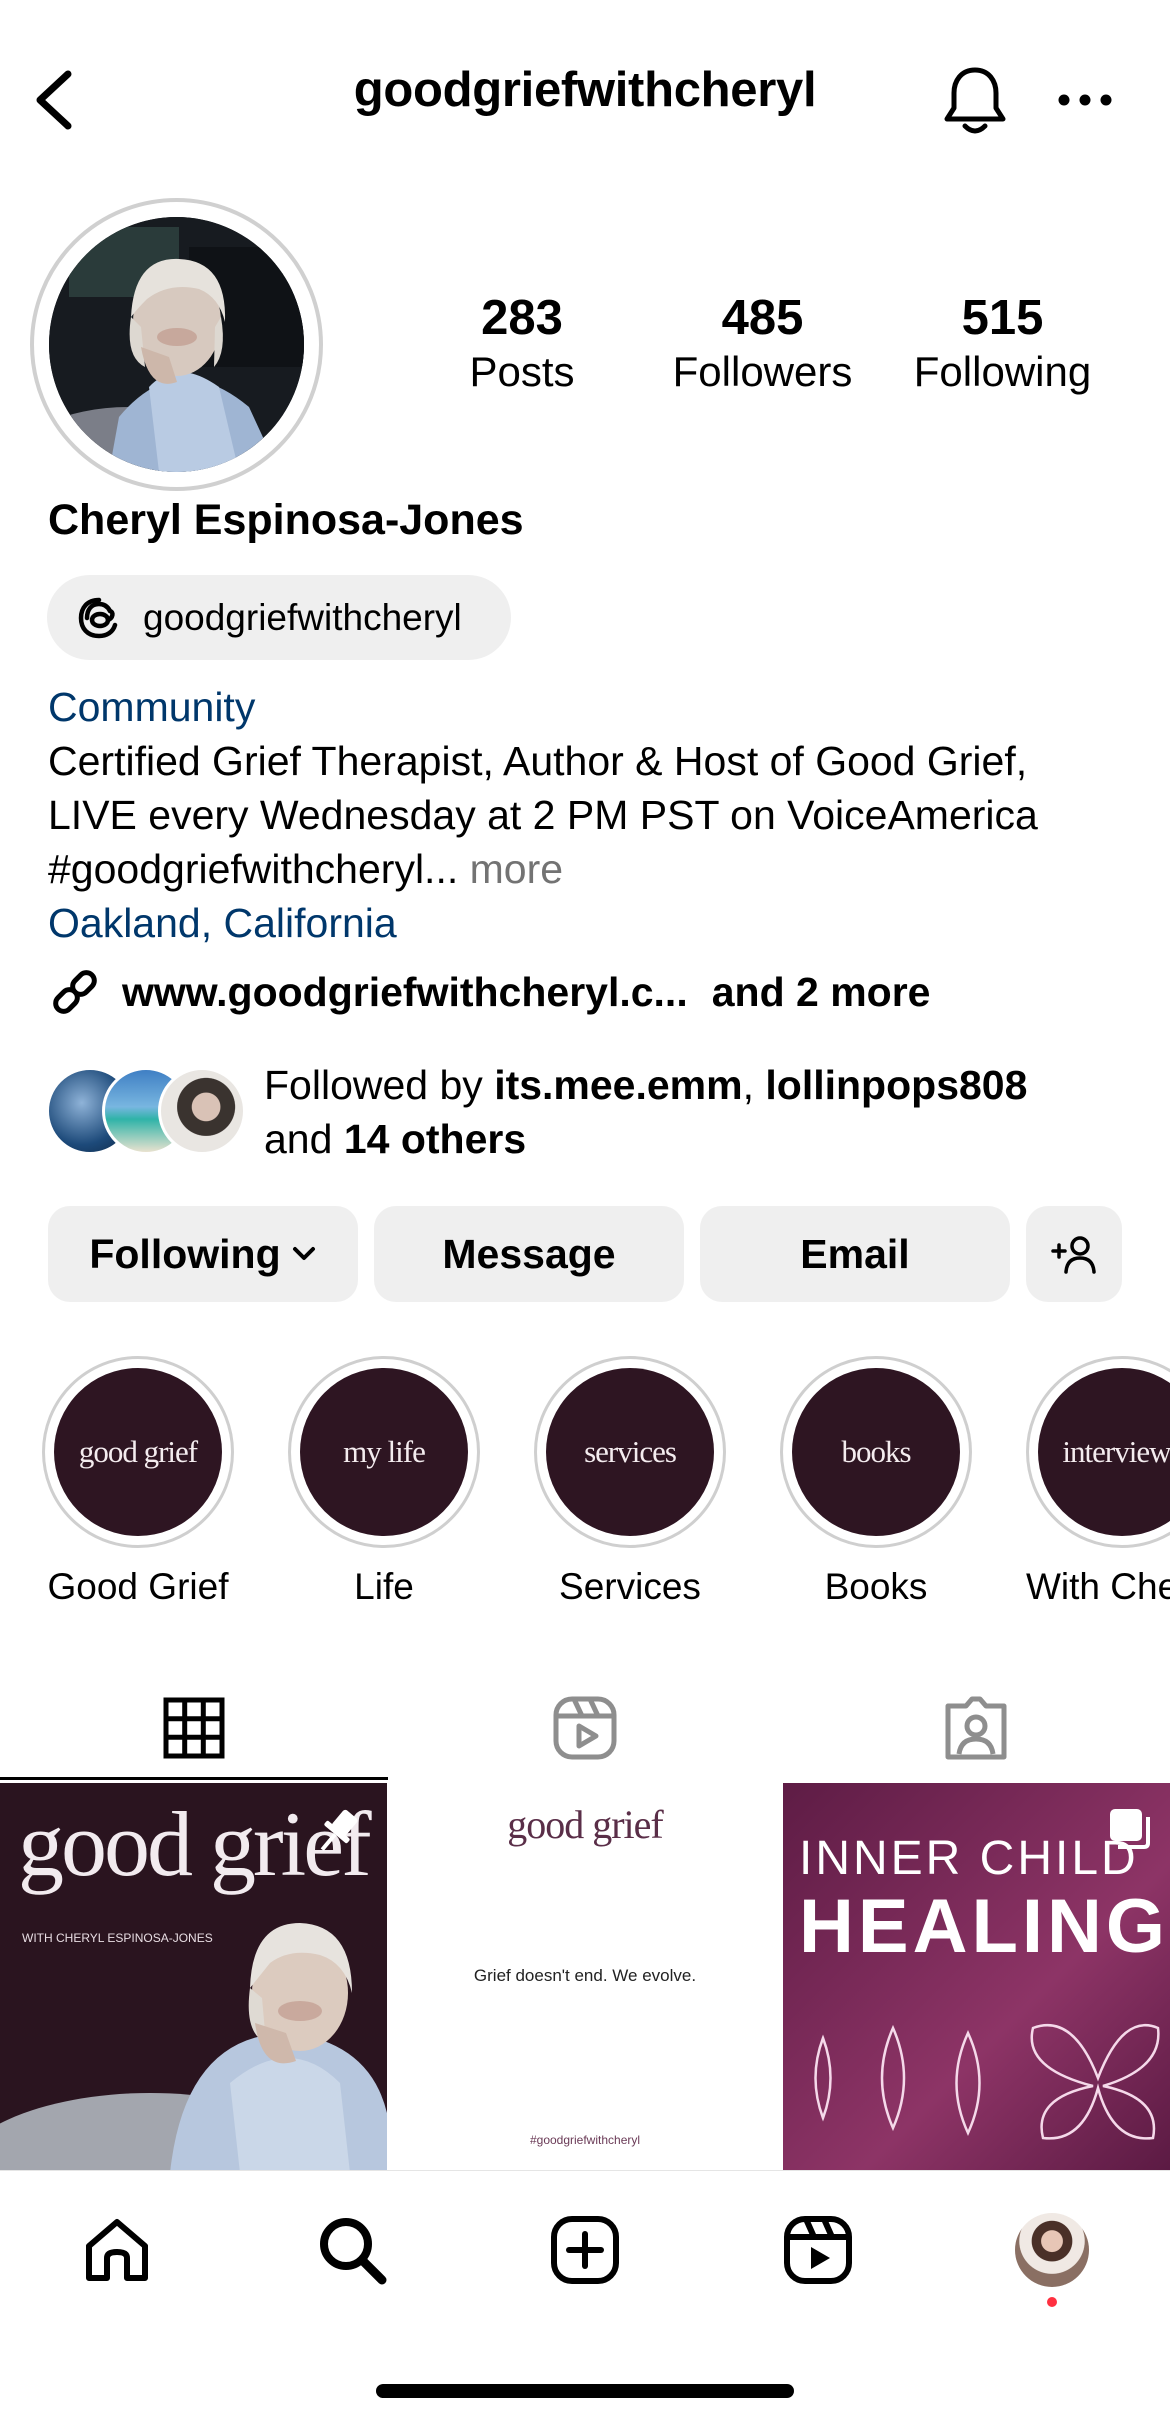 Image resolution: width=1170 pixels, height=2424 pixels. Describe the element at coordinates (969, 1858) in the screenshot. I see `post-3-line-1: INNER CHILD` at that location.